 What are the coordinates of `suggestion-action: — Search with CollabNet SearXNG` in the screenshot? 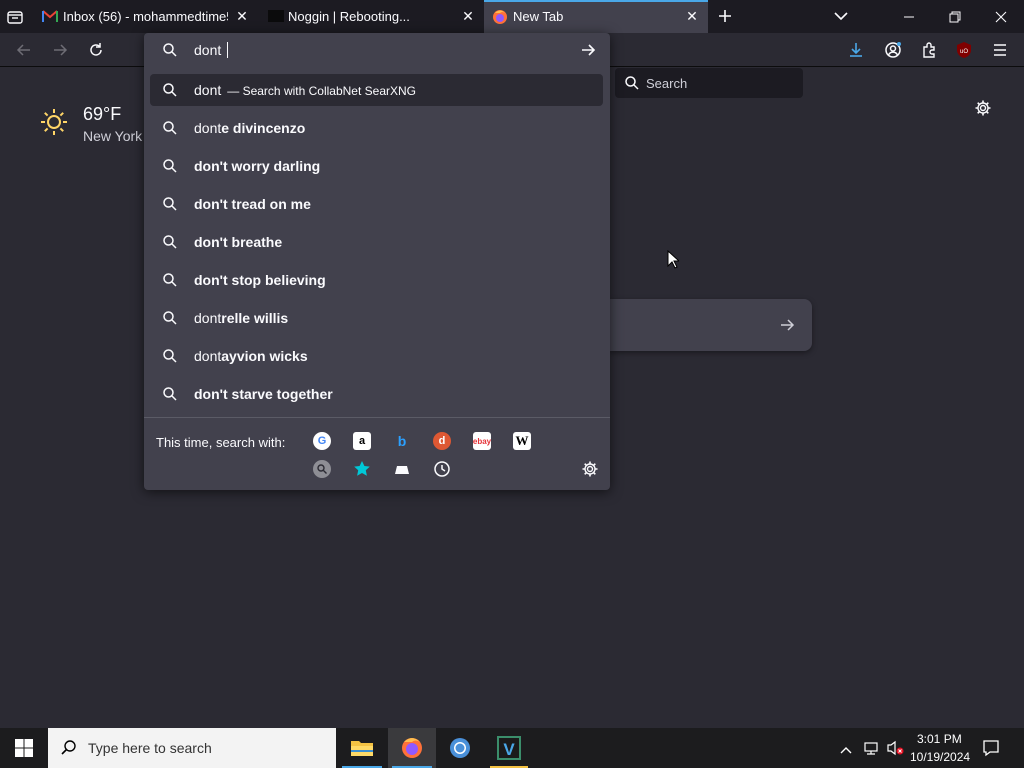 It's located at (321, 91).